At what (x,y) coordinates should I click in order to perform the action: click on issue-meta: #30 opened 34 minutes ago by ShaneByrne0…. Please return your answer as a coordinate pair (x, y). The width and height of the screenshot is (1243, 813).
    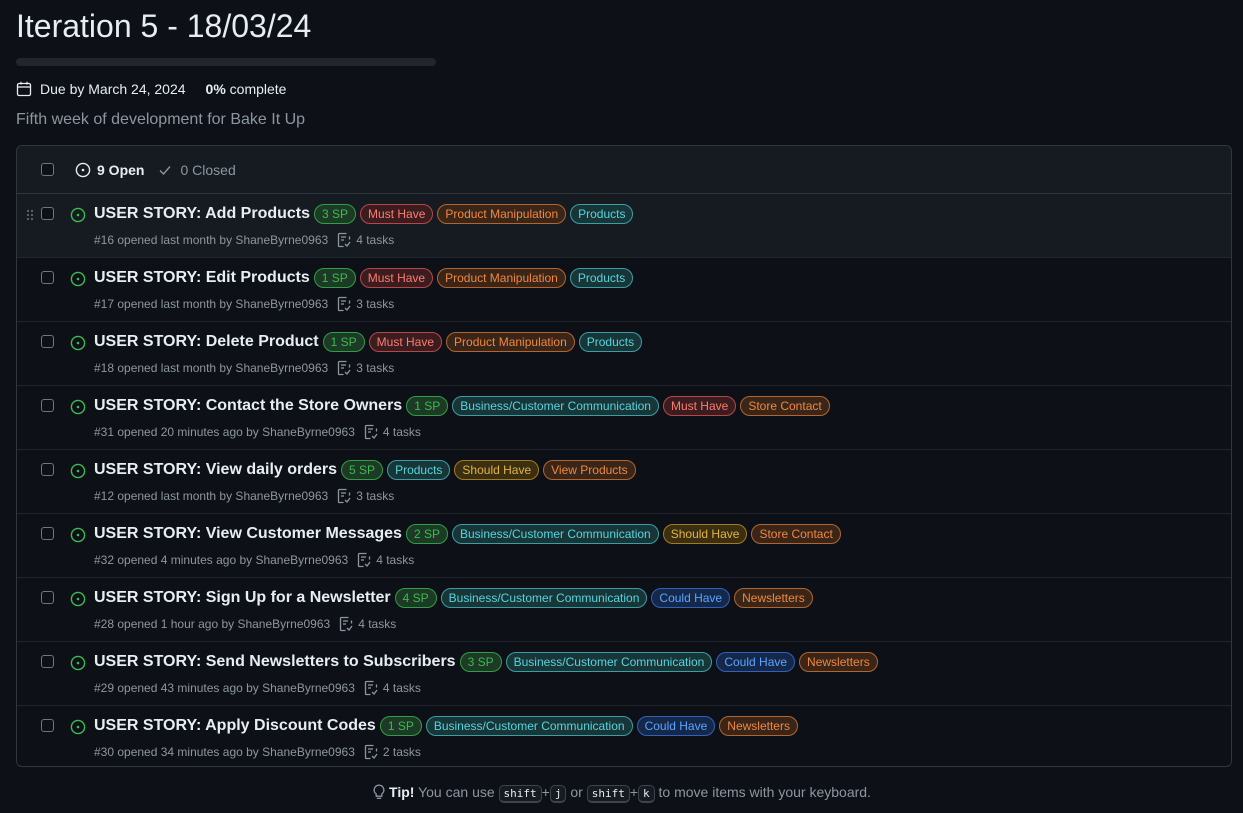
    Looking at the image, I should click on (257, 752).